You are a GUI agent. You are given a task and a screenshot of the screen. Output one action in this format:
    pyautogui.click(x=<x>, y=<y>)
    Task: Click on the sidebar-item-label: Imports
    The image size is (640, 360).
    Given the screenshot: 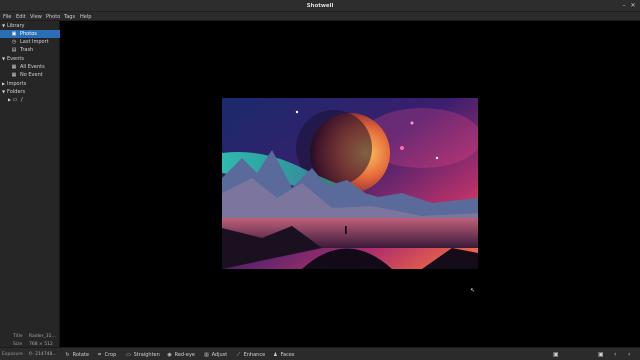 What is the action you would take?
    pyautogui.click(x=17, y=84)
    